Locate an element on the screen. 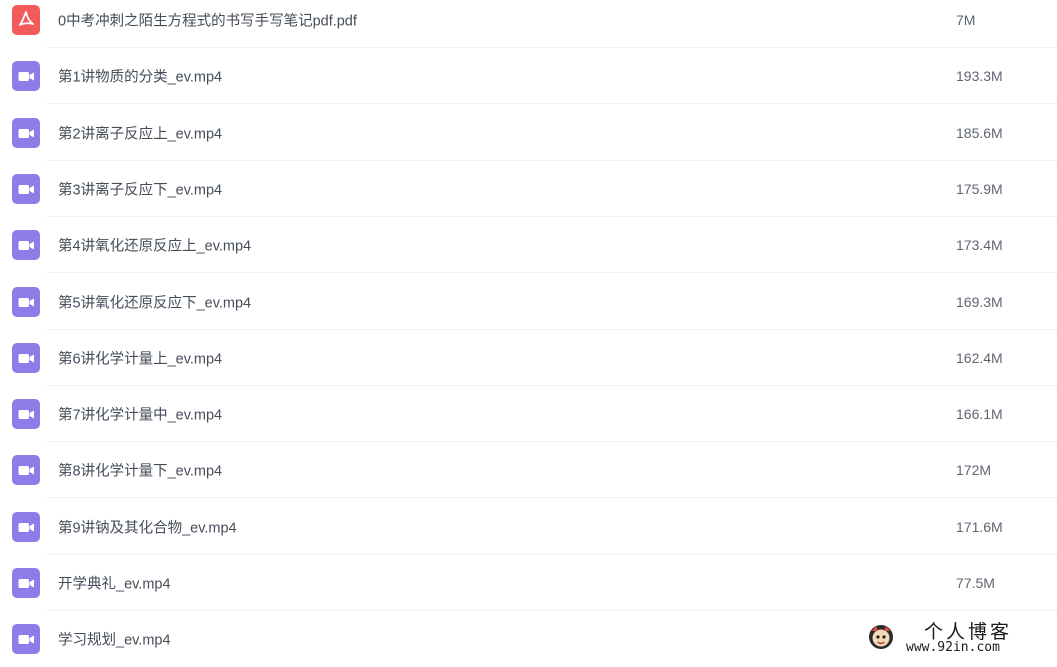 This screenshot has width=1057, height=667. file-size: 193.3M is located at coordinates (979, 76).